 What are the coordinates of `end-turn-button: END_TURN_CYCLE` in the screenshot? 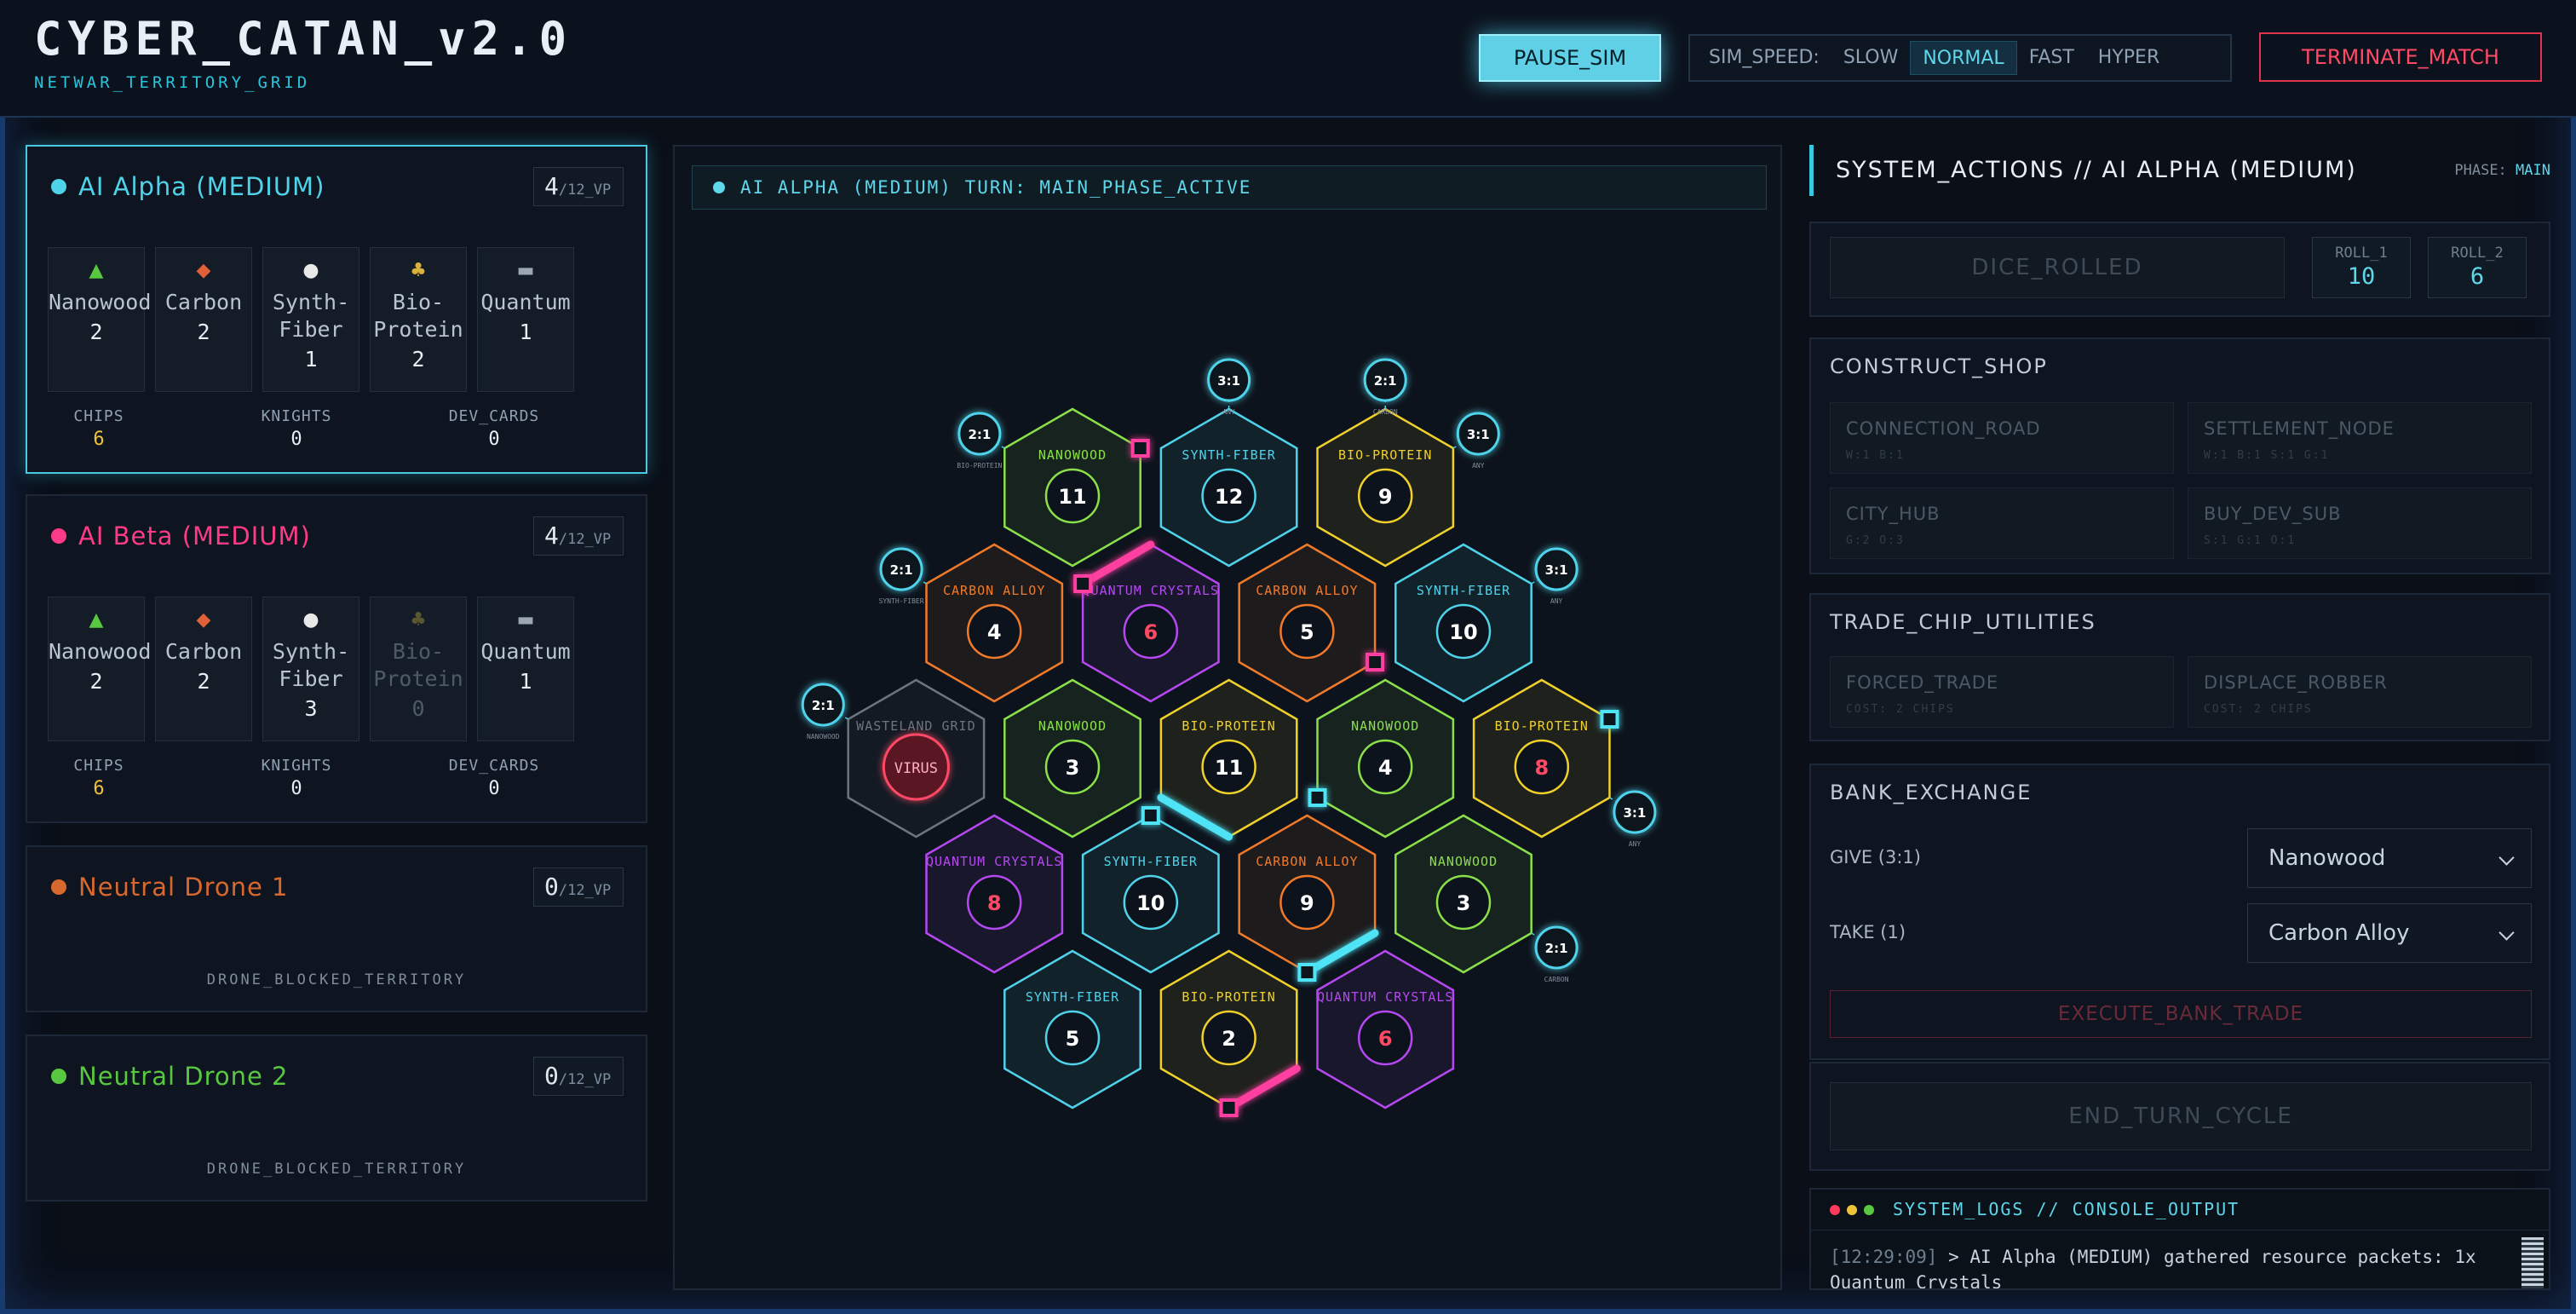 It's located at (2181, 1116).